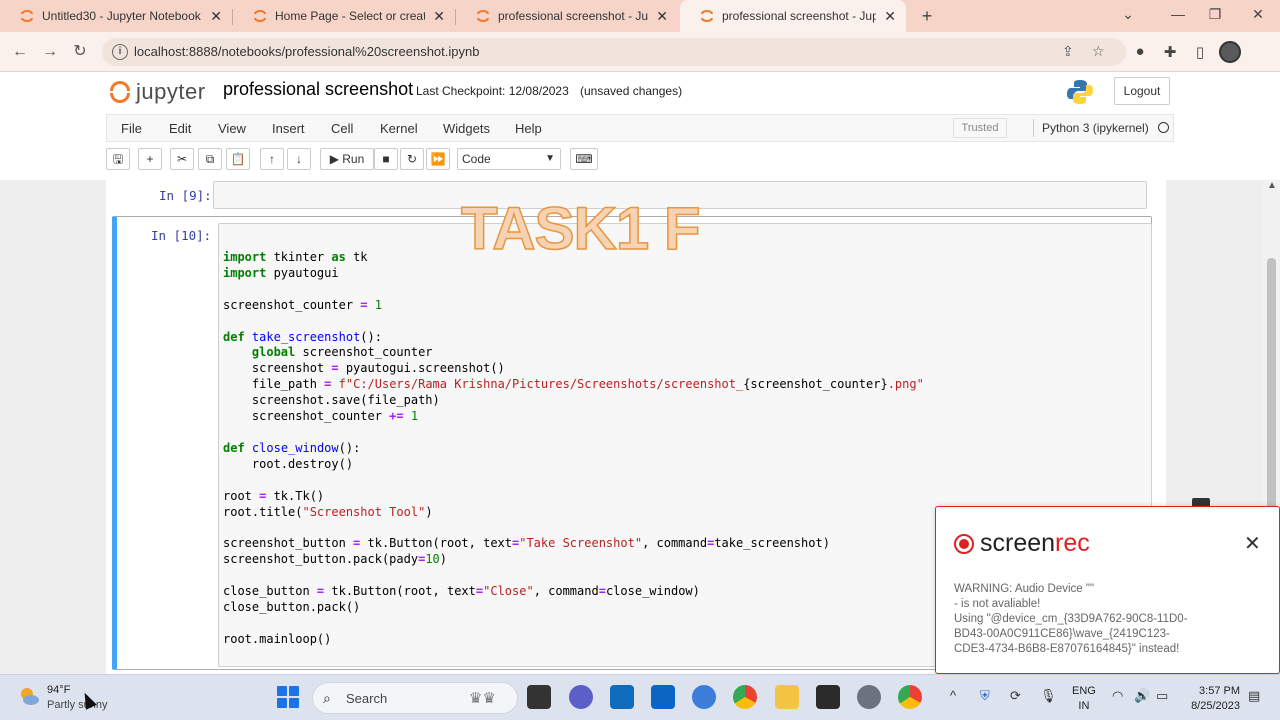 Image resolution: width=1280 pixels, height=720 pixels. Describe the element at coordinates (482, 698) in the screenshot. I see `search-highlight-icon: ♛♛` at that location.